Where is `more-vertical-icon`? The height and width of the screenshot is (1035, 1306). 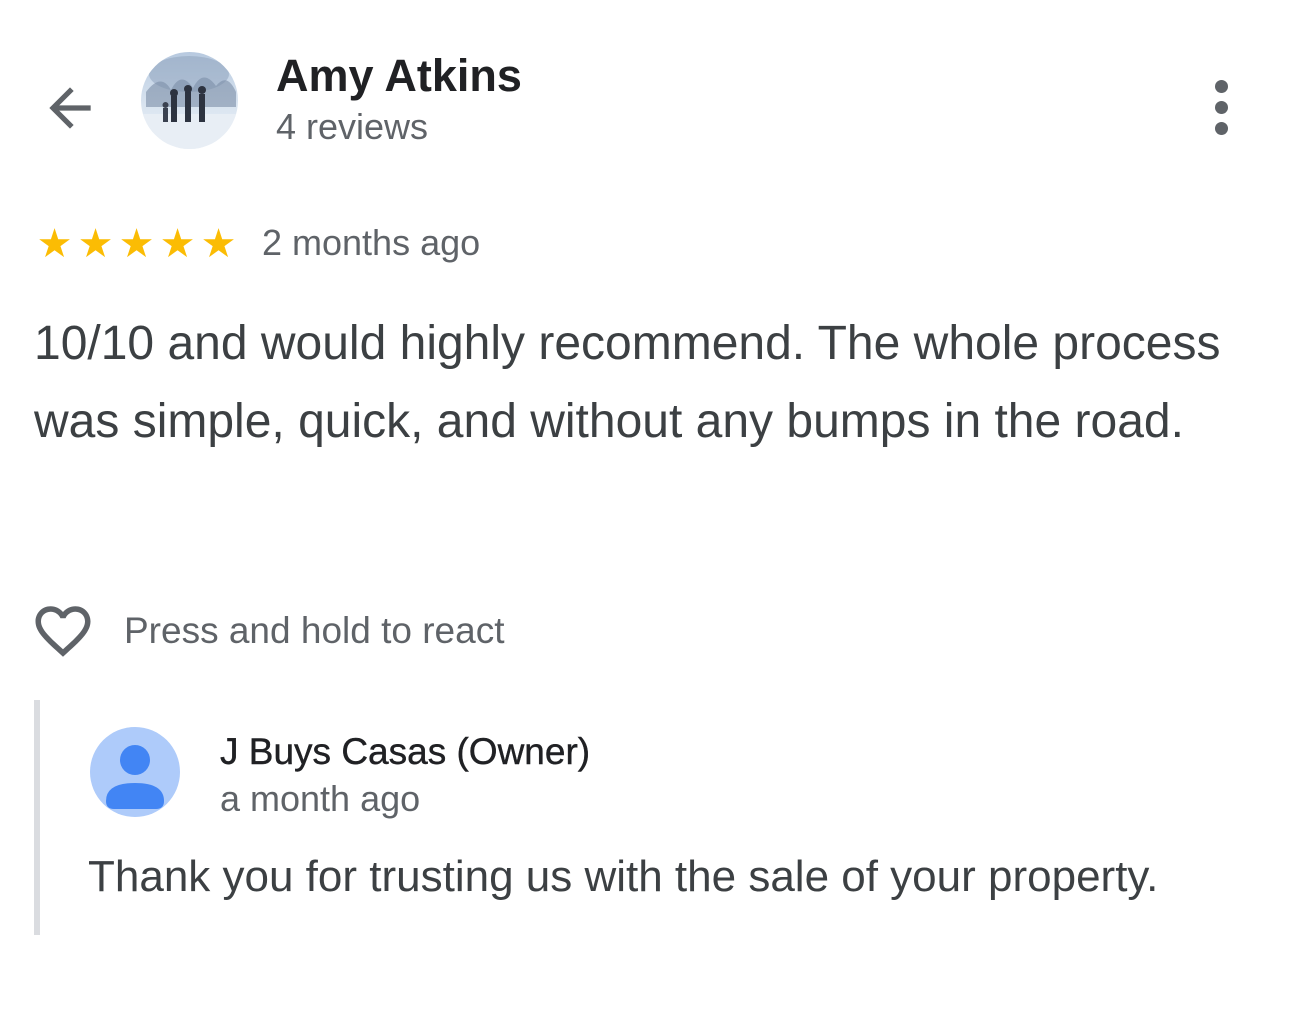
more-vertical-icon is located at coordinates (1221, 86).